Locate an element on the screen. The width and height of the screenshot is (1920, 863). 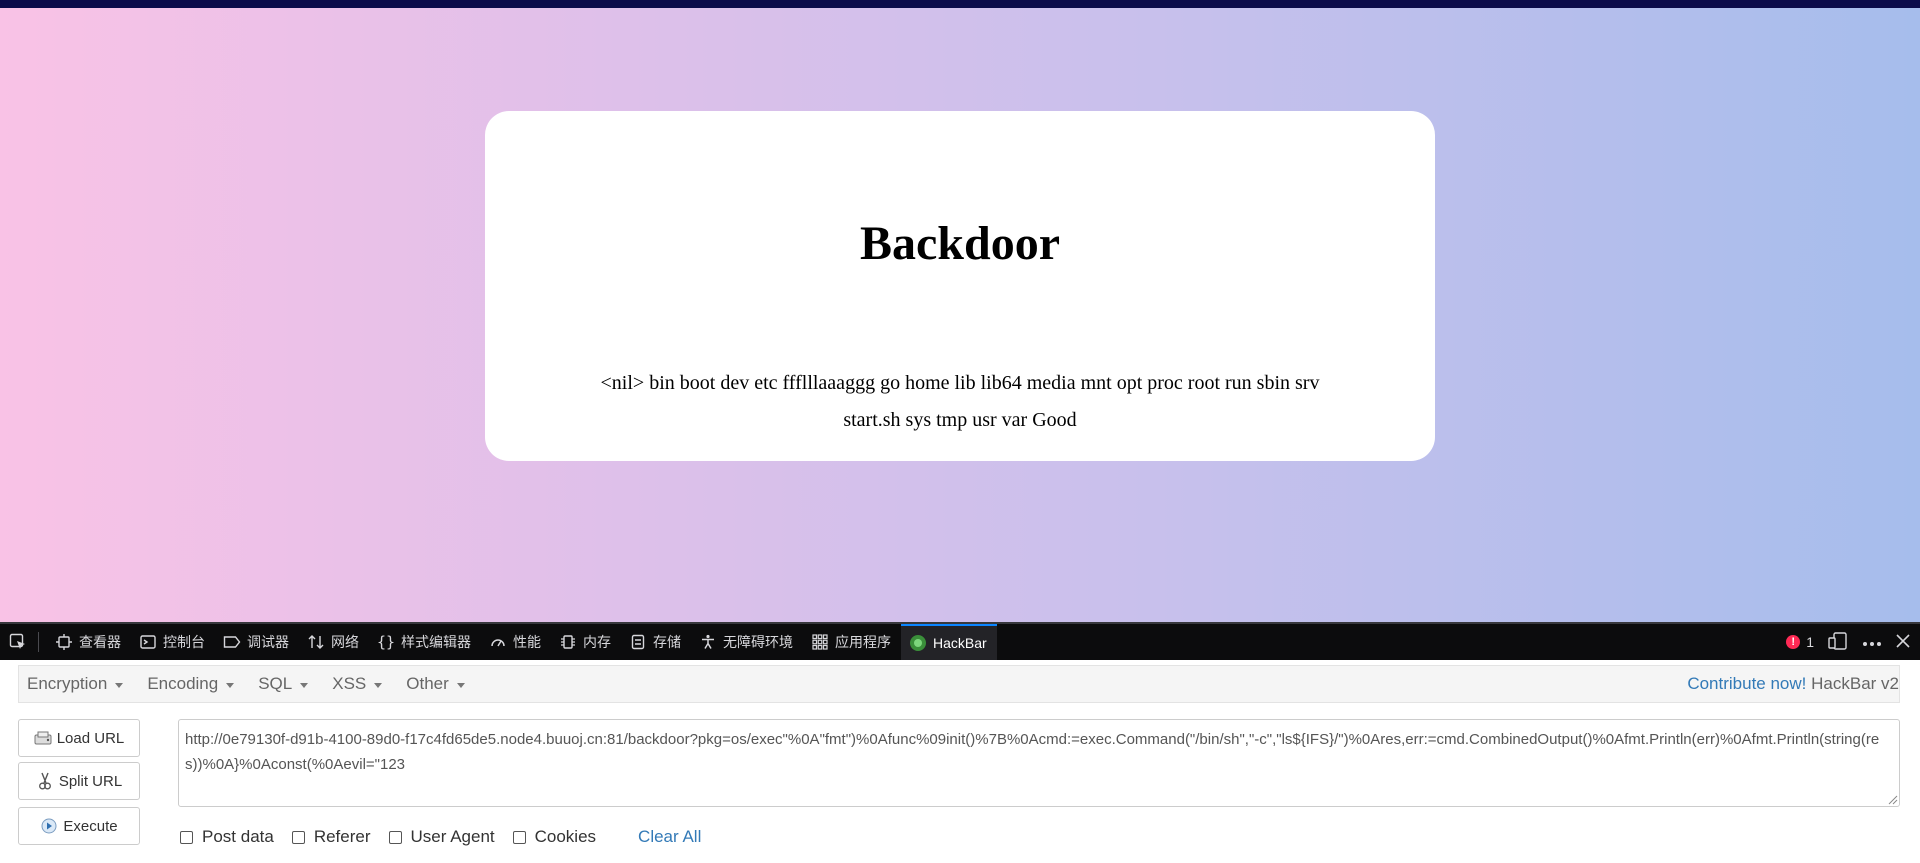
menu-label: Encryption is located at coordinates (67, 683).